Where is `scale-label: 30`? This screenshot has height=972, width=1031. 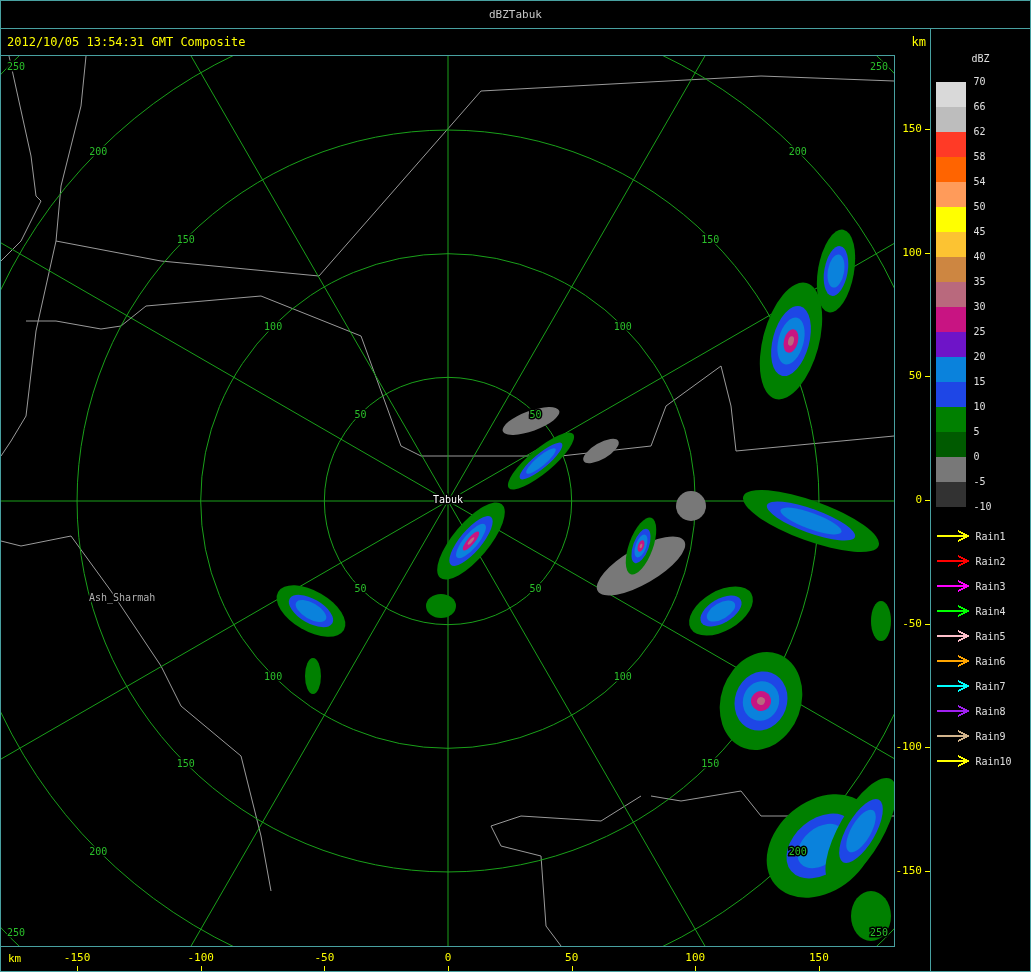 scale-label: 30 is located at coordinates (980, 307).